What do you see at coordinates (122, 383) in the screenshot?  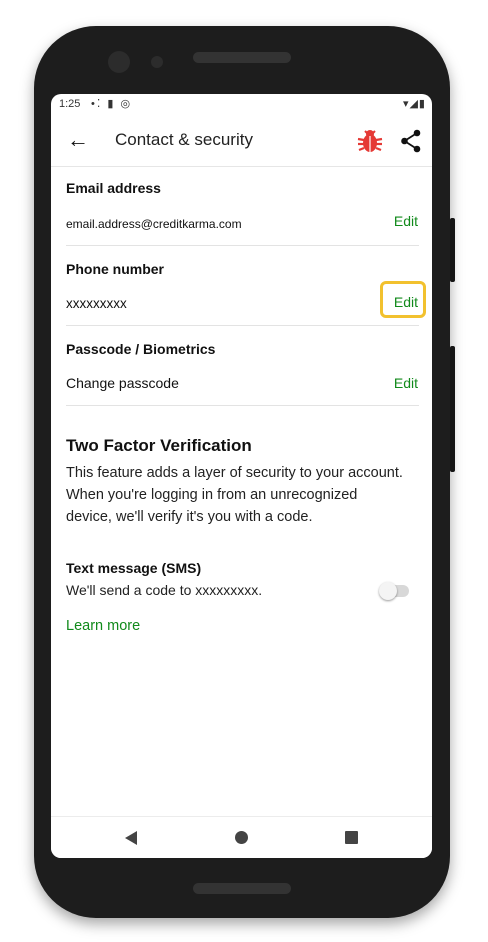 I see `change-passcode-text: Change passcode` at bounding box center [122, 383].